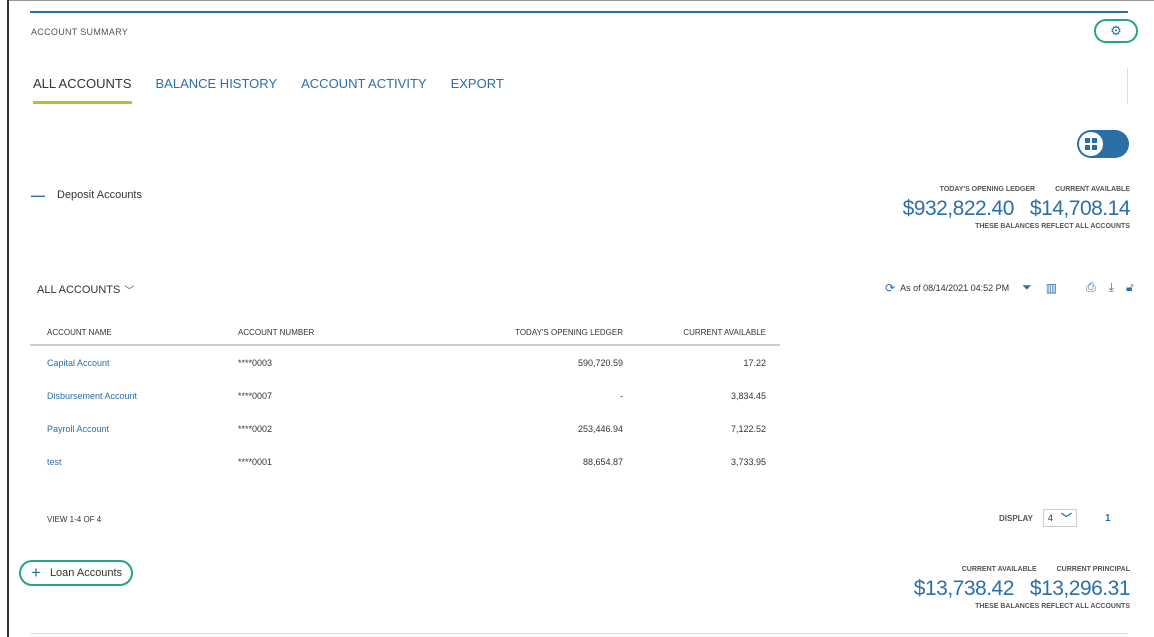 The width and height of the screenshot is (1154, 637). Describe the element at coordinates (521, 333) in the screenshot. I see `col-opening-ledger: TODAY'S OPENING LEDGER` at that location.